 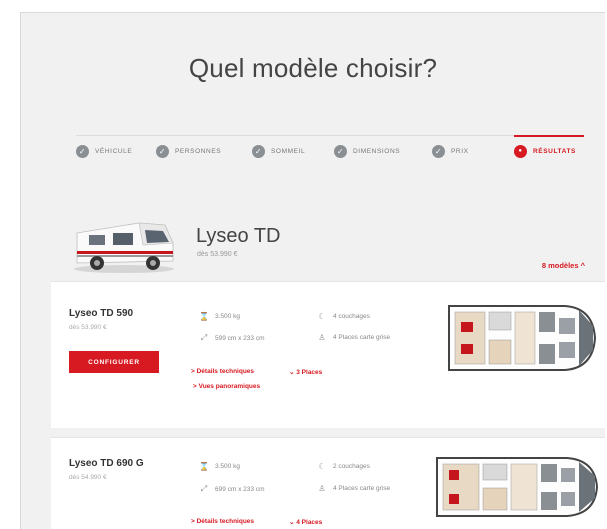 What do you see at coordinates (232, 337) in the screenshot?
I see `spec-size: ⤢ 599 cm x 233 cm` at bounding box center [232, 337].